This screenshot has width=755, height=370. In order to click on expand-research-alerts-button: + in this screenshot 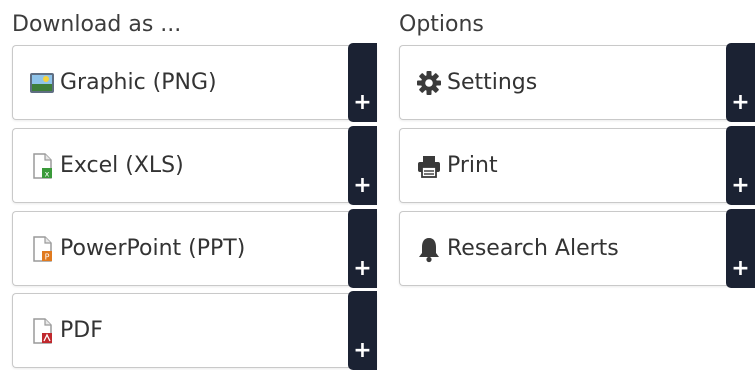, I will do `click(740, 248)`.